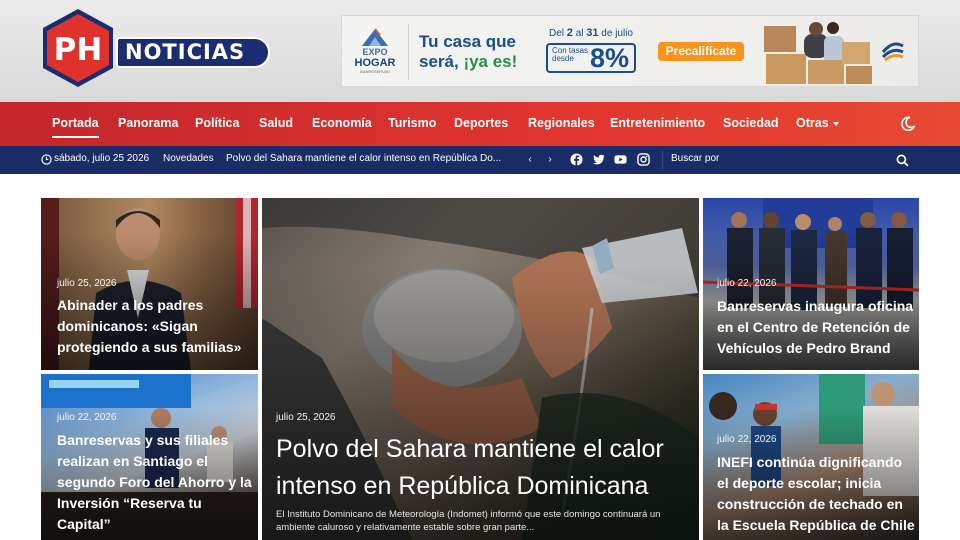 The image size is (960, 540). What do you see at coordinates (408, 52) in the screenshot?
I see `banner-divider` at bounding box center [408, 52].